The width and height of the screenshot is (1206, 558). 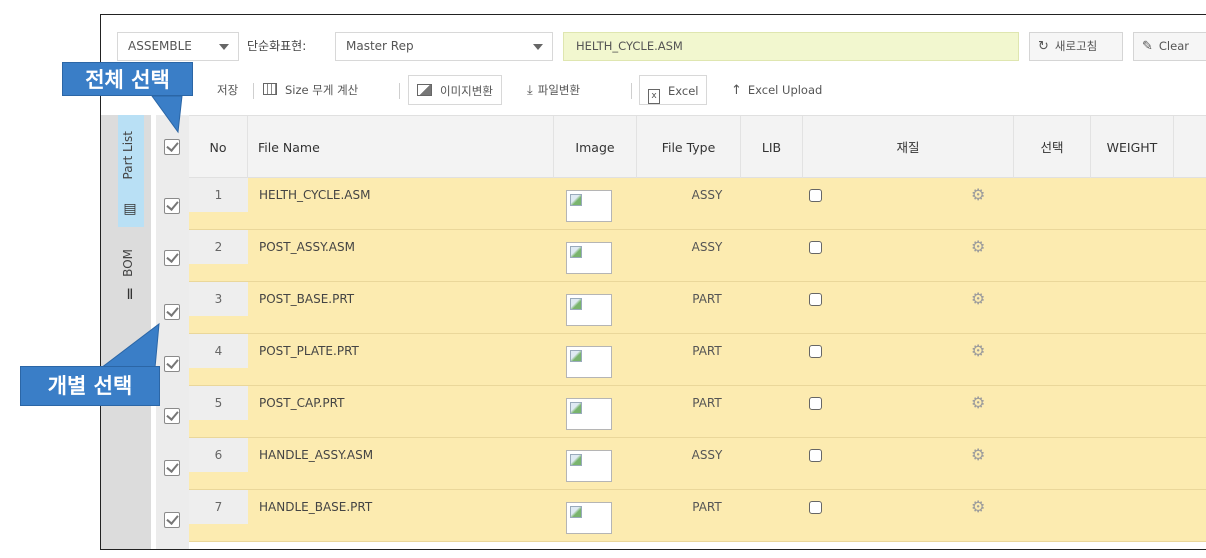 I want to click on row-number: 5, so click(x=218, y=403).